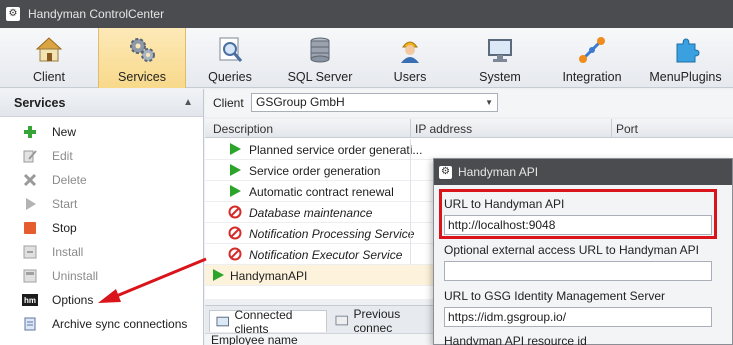  I want to click on install-icon, so click(30, 252).